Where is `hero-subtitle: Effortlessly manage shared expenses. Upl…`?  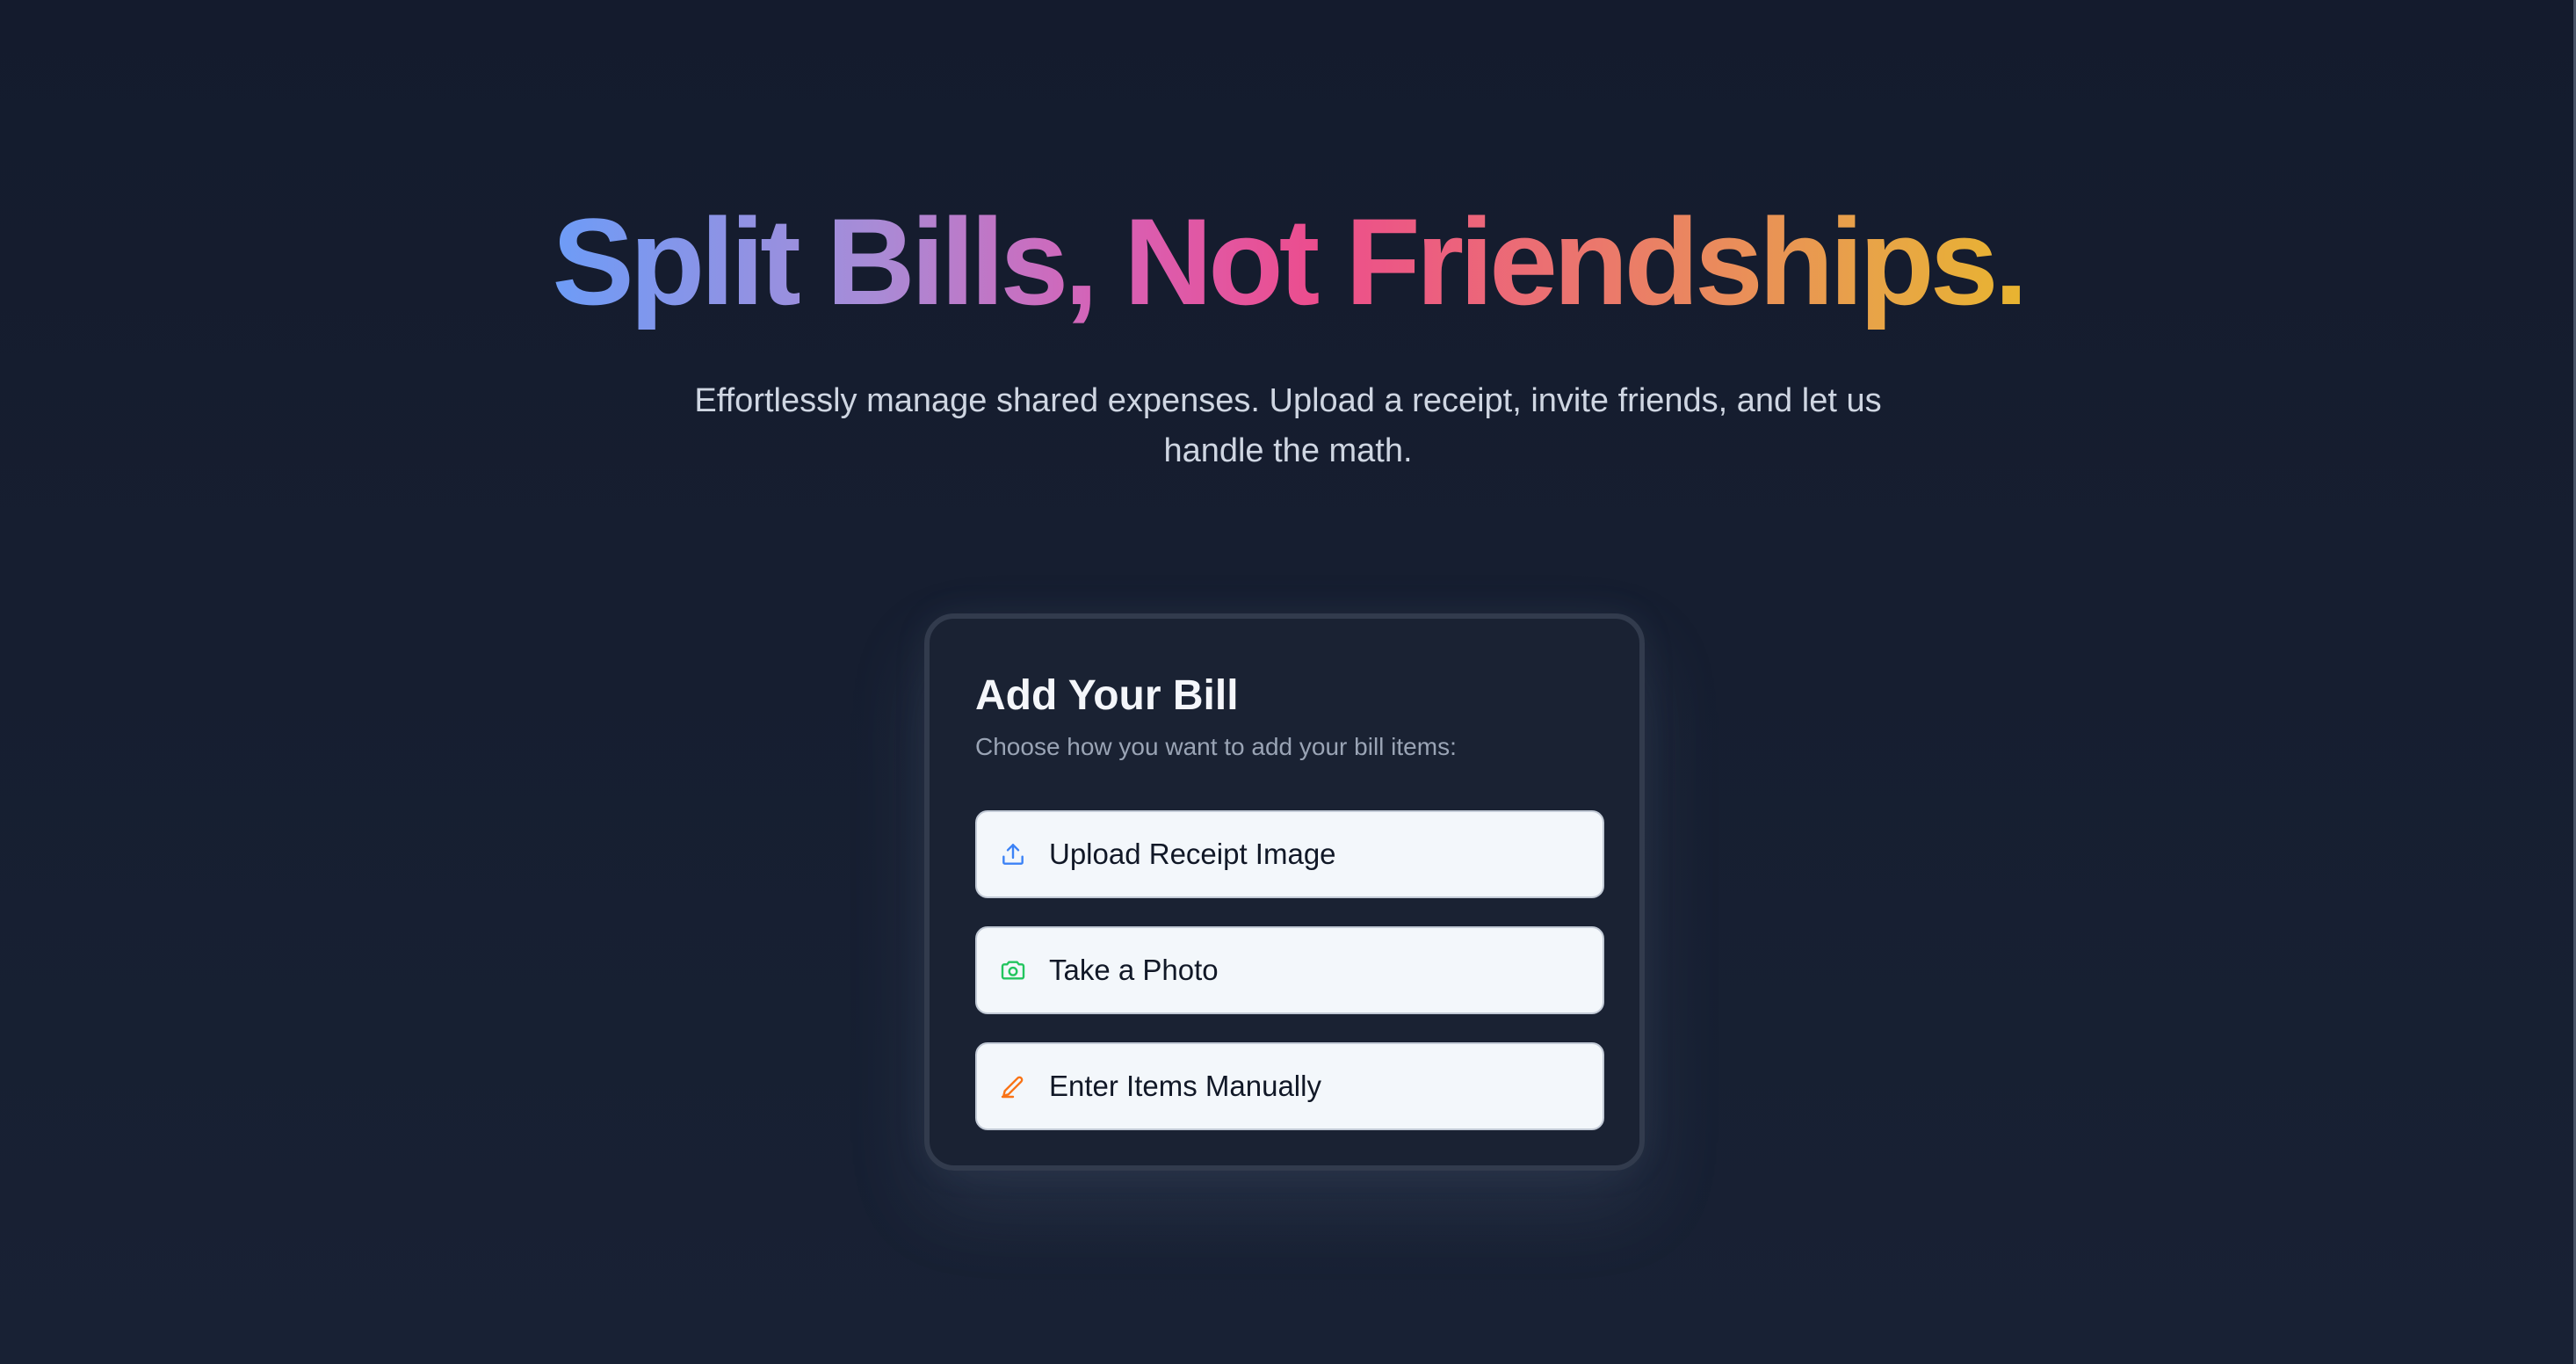
hero-subtitle: Effortlessly manage shared expenses. Upl… is located at coordinates (1288, 425).